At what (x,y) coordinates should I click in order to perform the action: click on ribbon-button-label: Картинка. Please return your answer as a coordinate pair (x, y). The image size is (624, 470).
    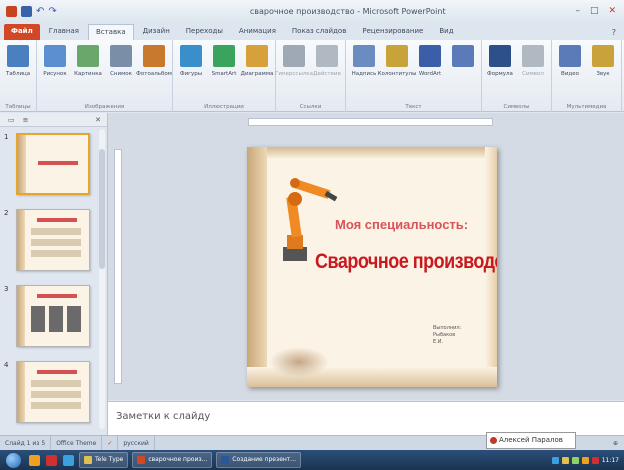
    Looking at the image, I should click on (88, 74).